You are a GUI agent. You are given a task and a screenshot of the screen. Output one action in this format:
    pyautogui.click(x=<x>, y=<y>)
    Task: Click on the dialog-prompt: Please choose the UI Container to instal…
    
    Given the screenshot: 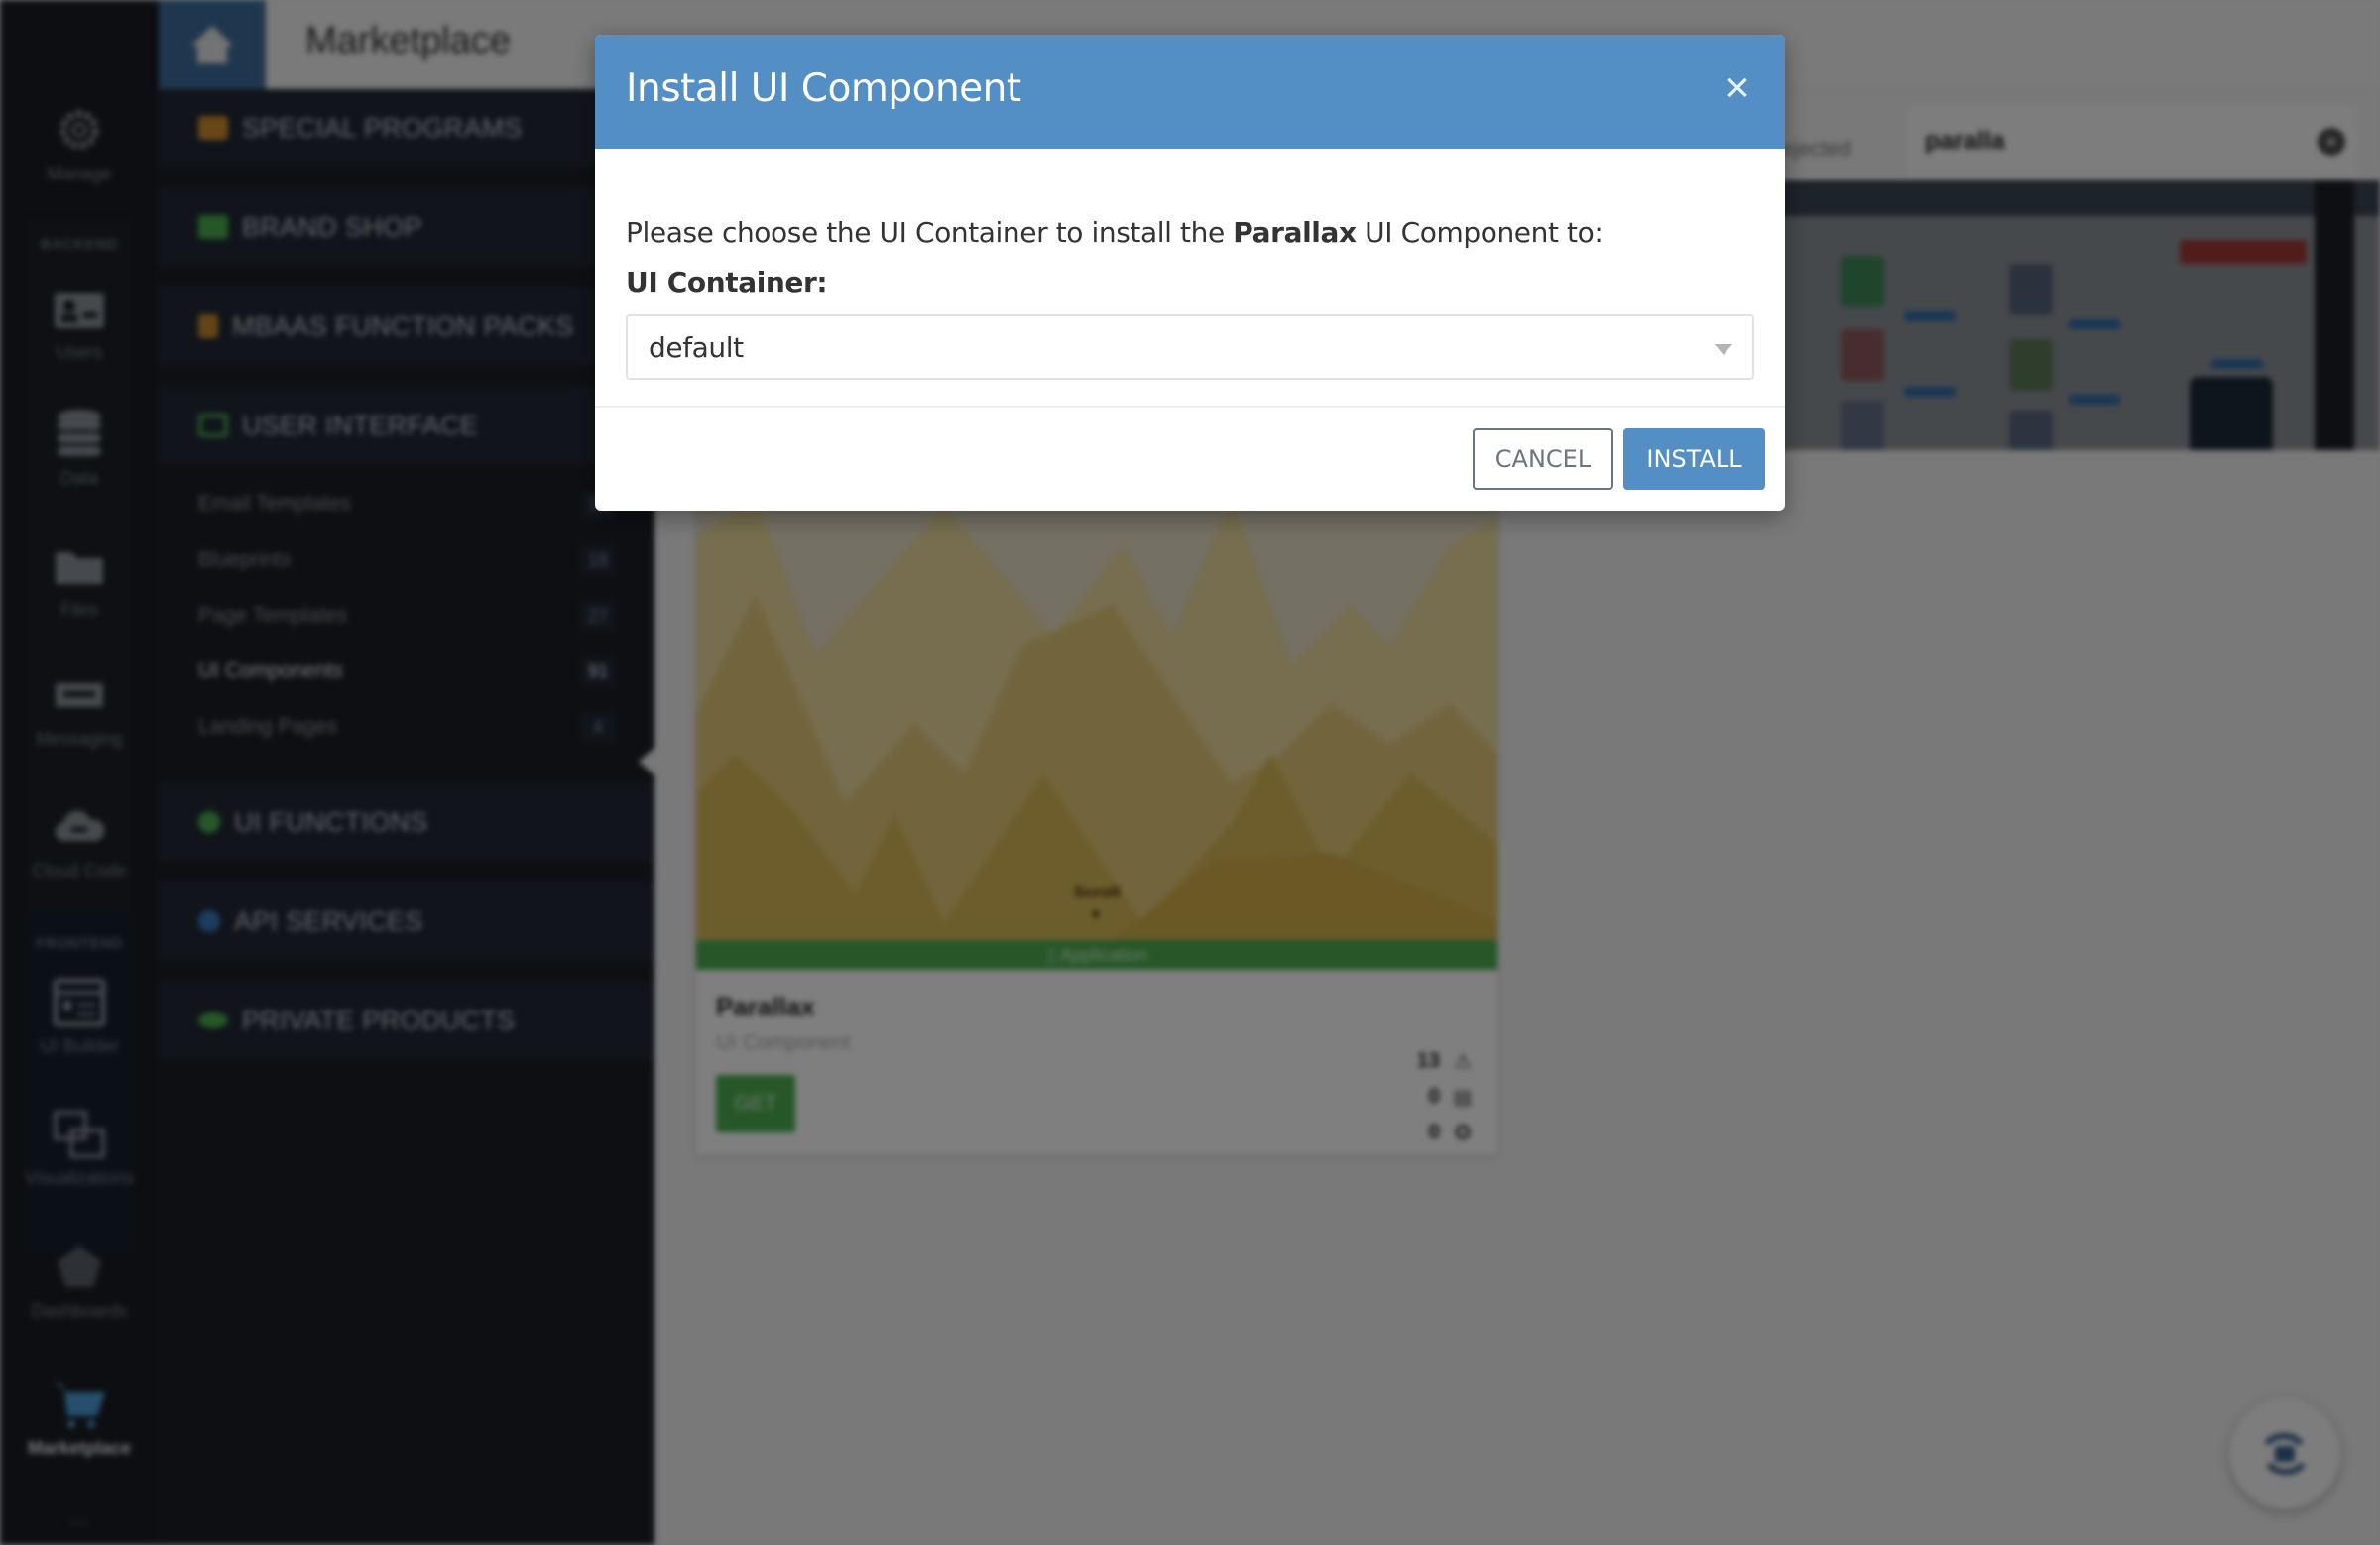 What is the action you would take?
    pyautogui.click(x=1115, y=232)
    